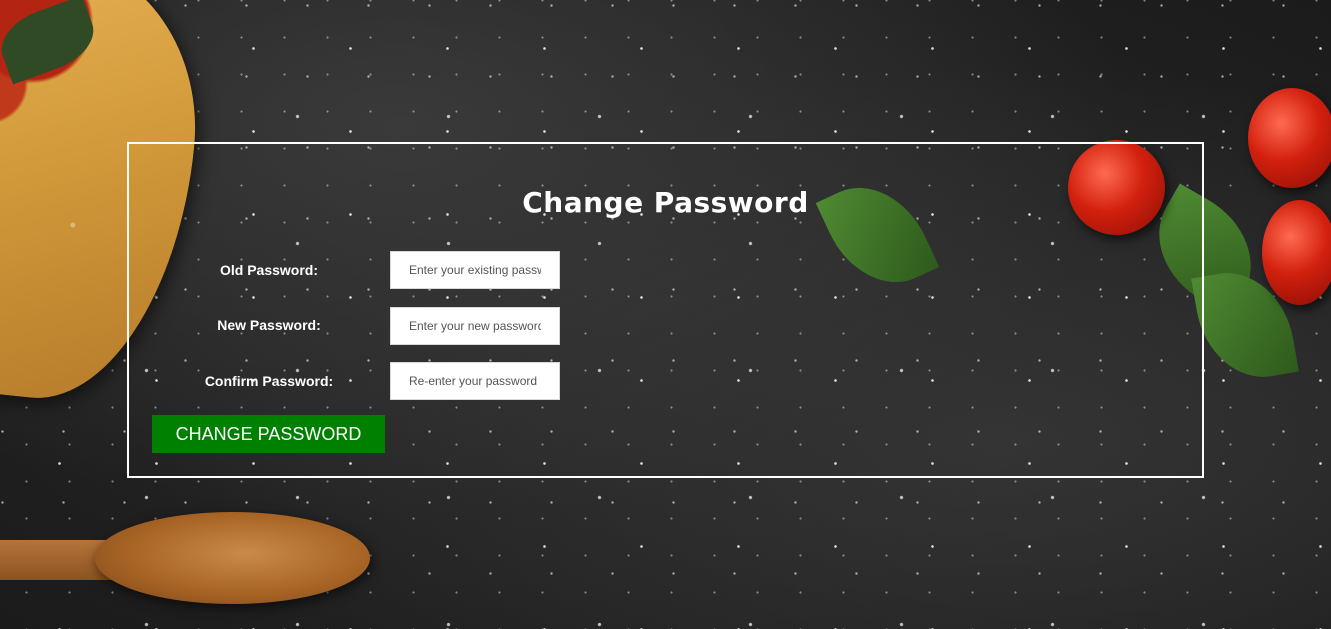 The width and height of the screenshot is (1331, 629). I want to click on new-password-label: New Password:, so click(269, 325).